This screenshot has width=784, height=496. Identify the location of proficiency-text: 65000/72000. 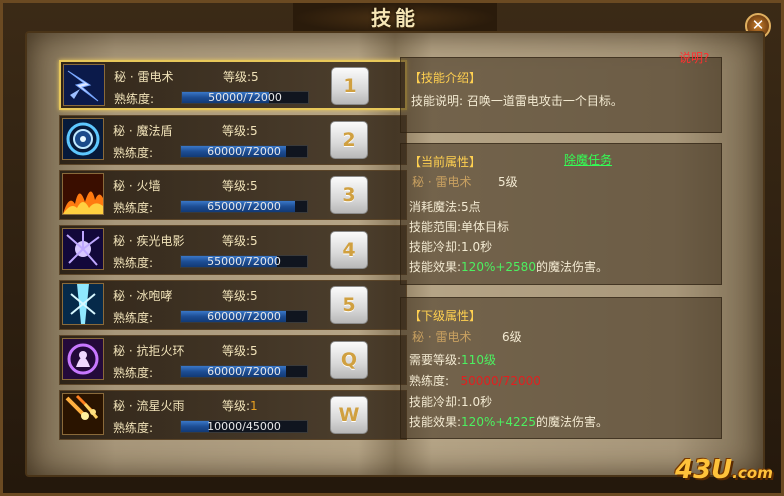
(244, 206).